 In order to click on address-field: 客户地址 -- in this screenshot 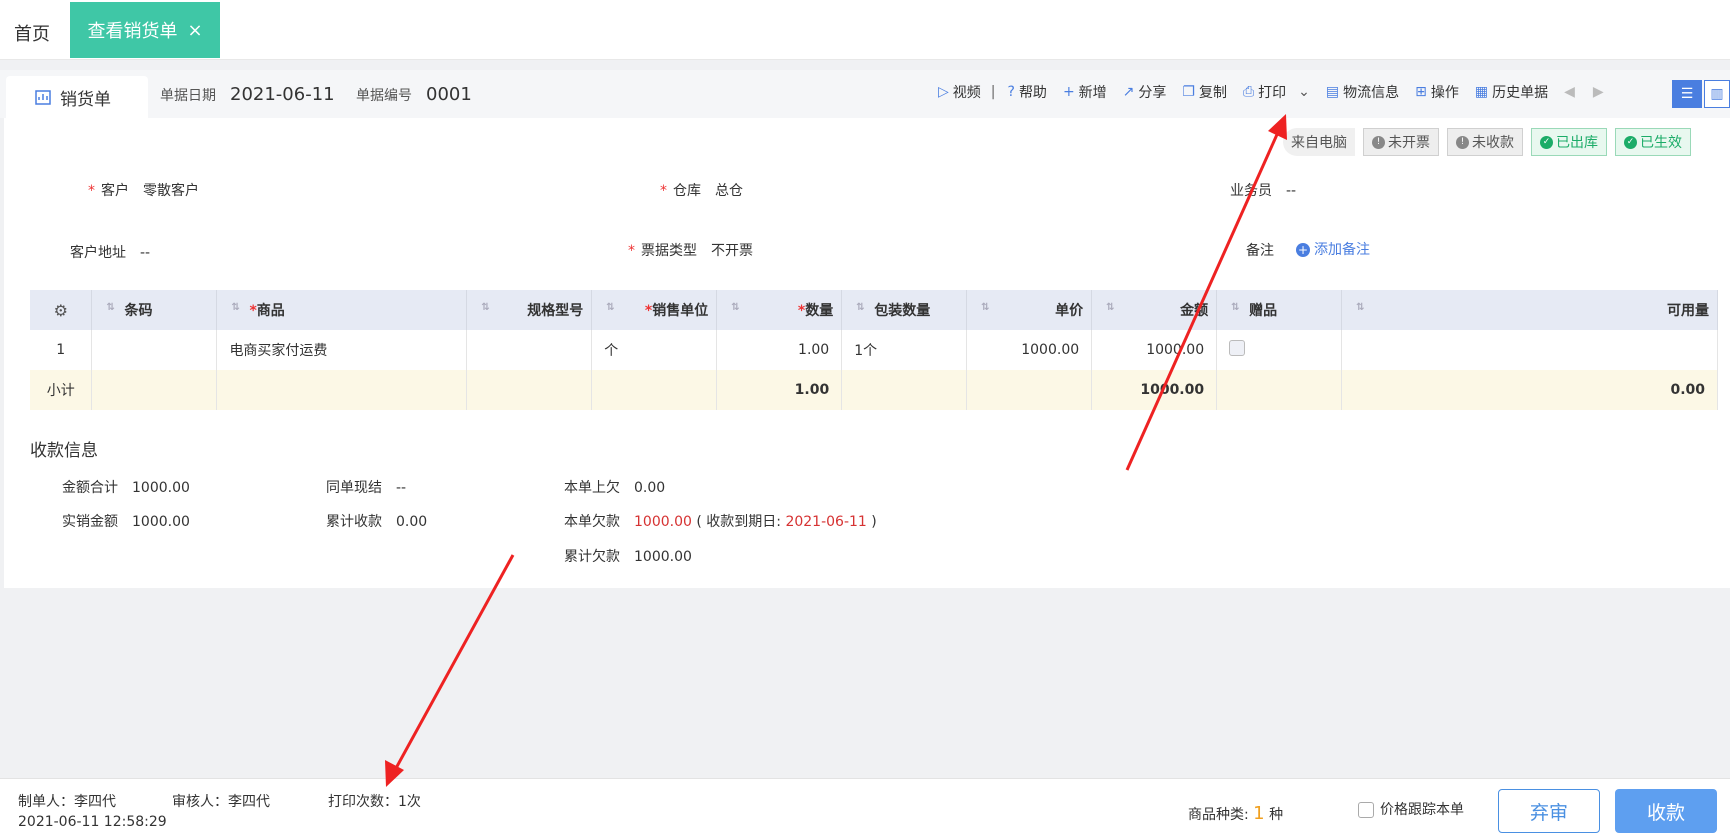, I will do `click(110, 252)`.